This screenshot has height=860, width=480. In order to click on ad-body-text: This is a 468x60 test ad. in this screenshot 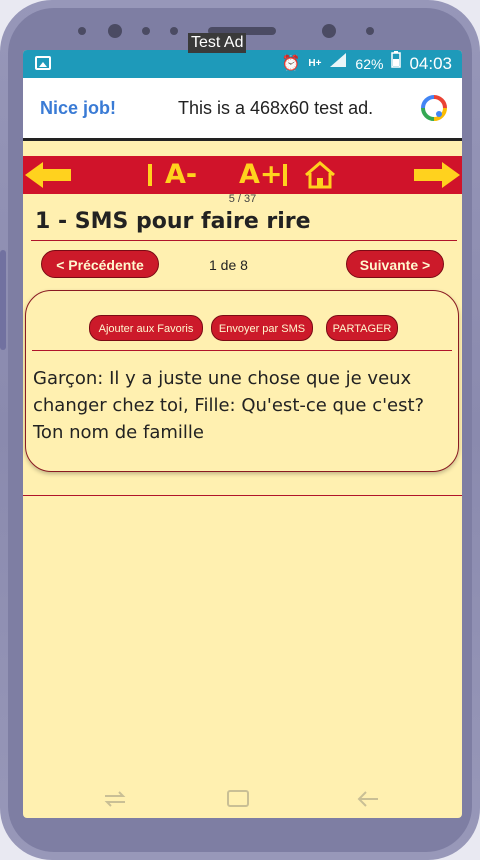, I will do `click(276, 108)`.